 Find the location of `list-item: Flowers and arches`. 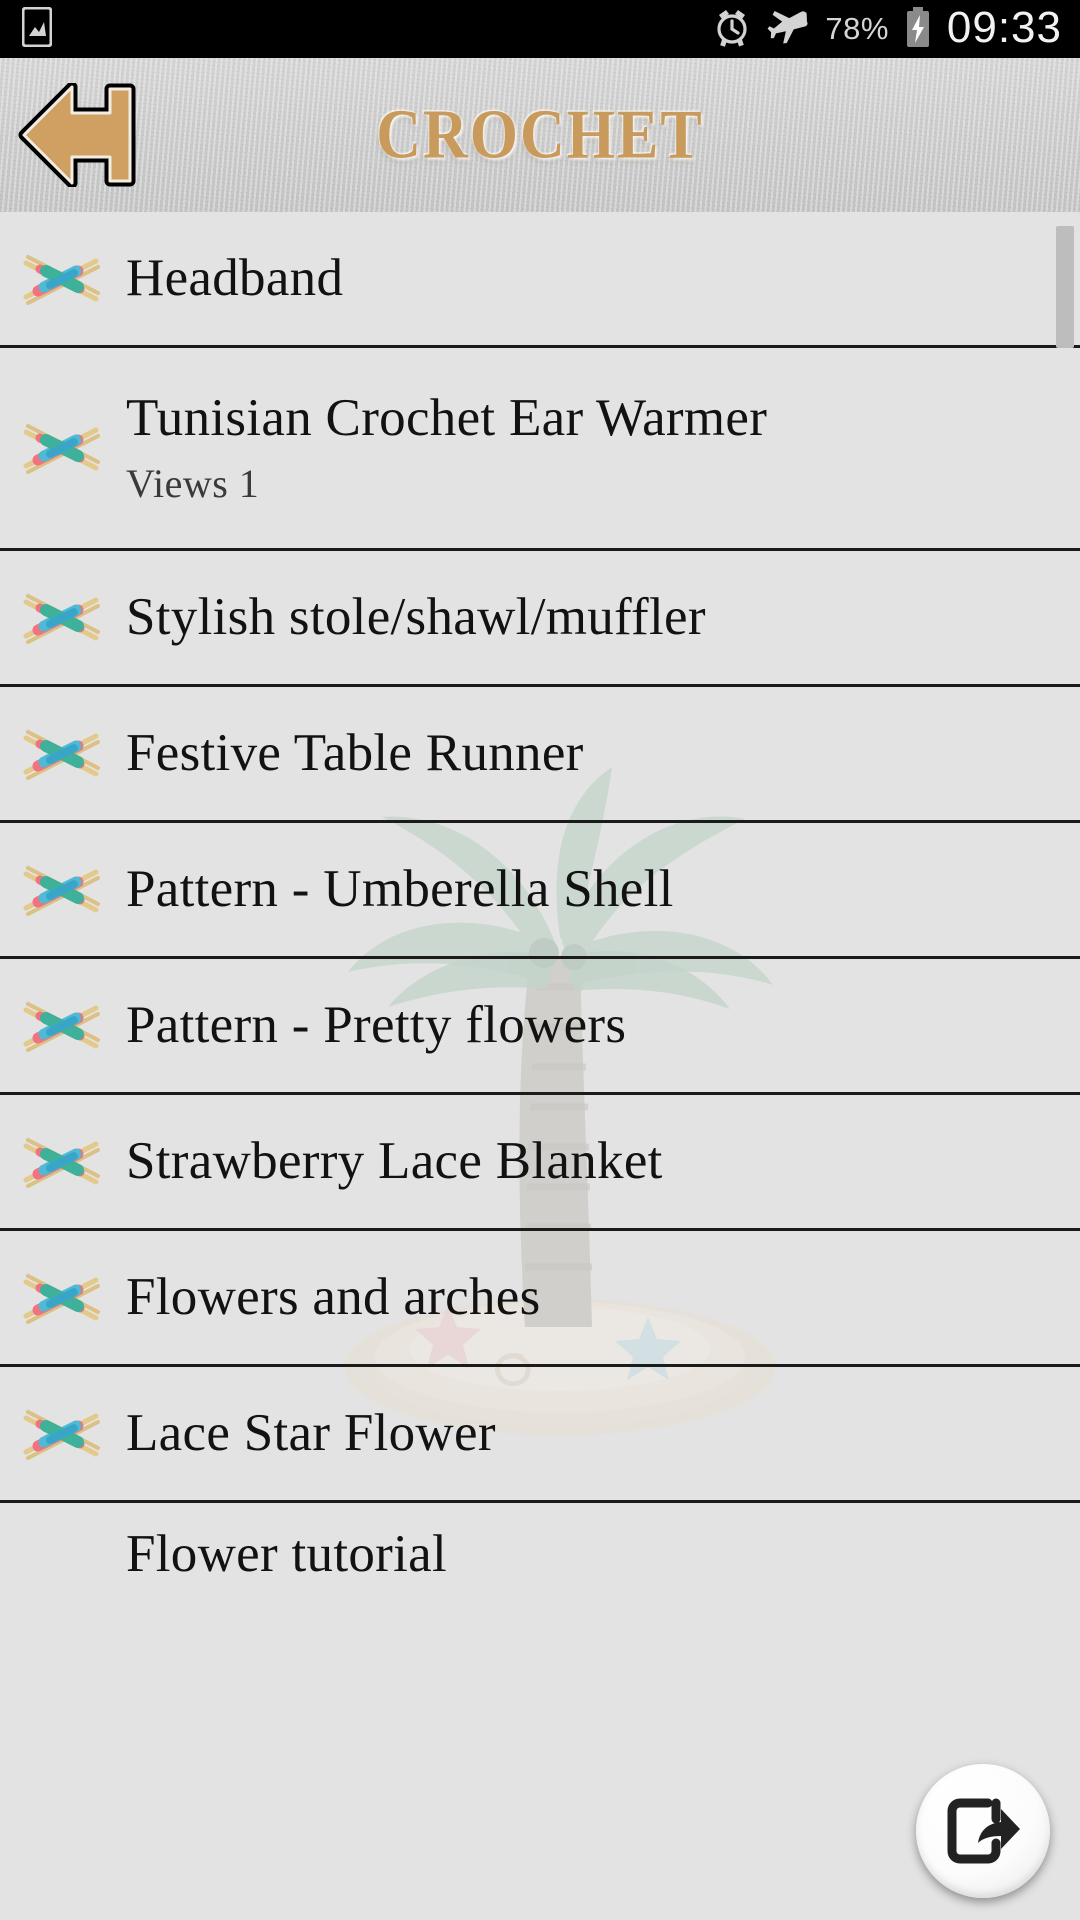

list-item: Flowers and arches is located at coordinates (540, 1299).